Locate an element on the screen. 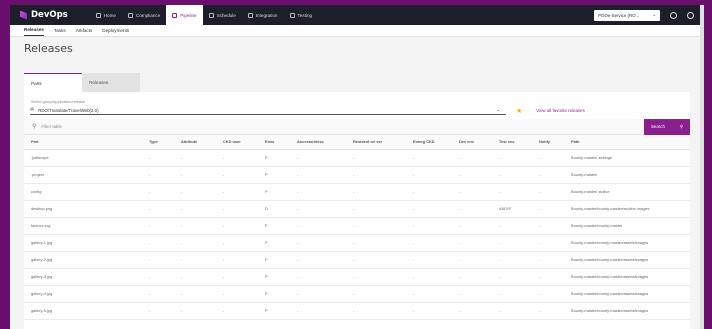 This screenshot has height=329, width=712. column-header: Envs is located at coordinates (274, 142).